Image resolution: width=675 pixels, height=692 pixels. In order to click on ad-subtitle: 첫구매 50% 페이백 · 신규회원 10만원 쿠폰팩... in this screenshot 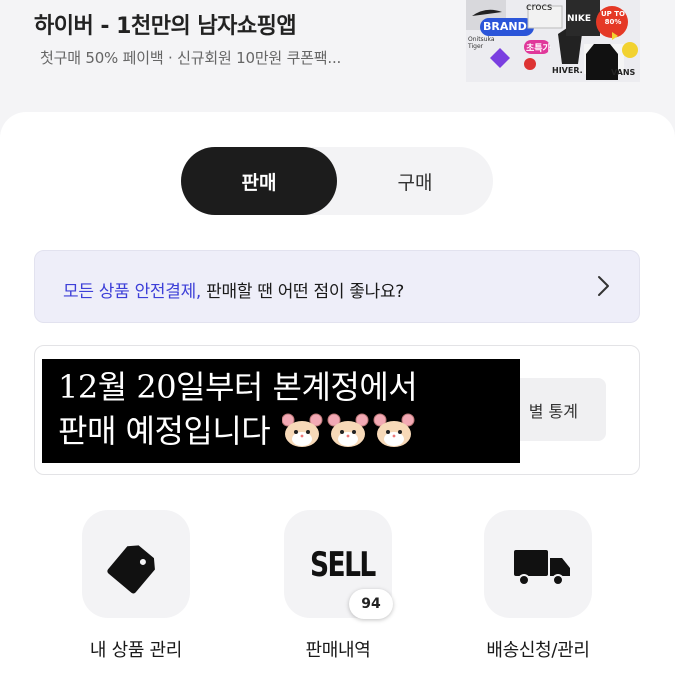, I will do `click(191, 58)`.